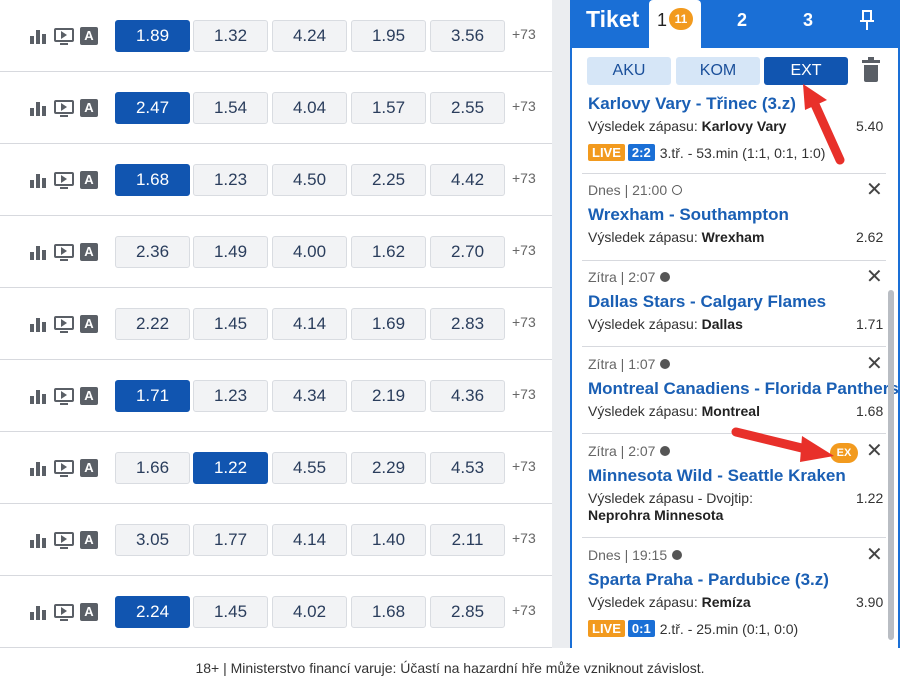 The height and width of the screenshot is (690, 900). What do you see at coordinates (309, 612) in the screenshot?
I see `odds-button: 4.02` at bounding box center [309, 612].